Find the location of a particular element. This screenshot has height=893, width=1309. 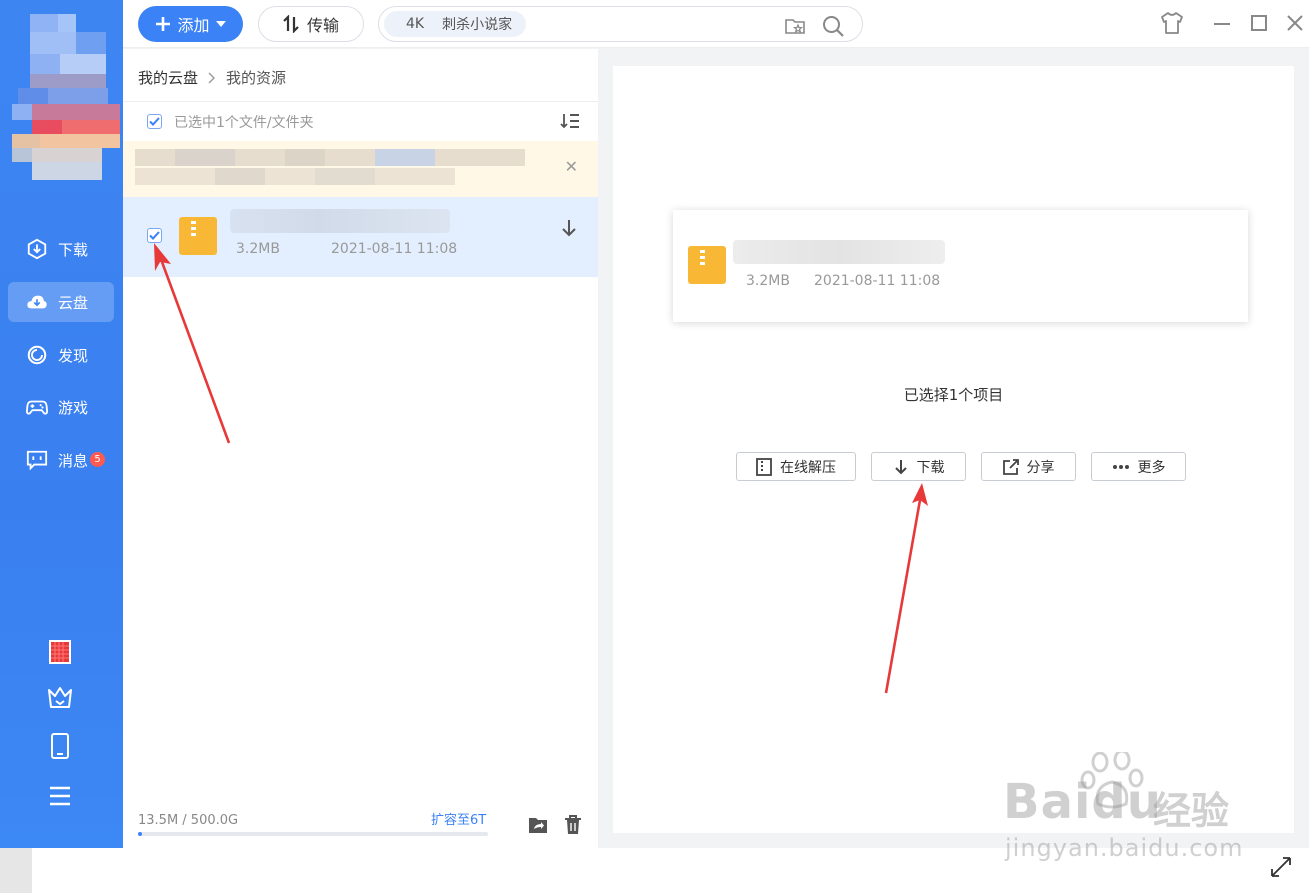

sort-icon is located at coordinates (569, 121).